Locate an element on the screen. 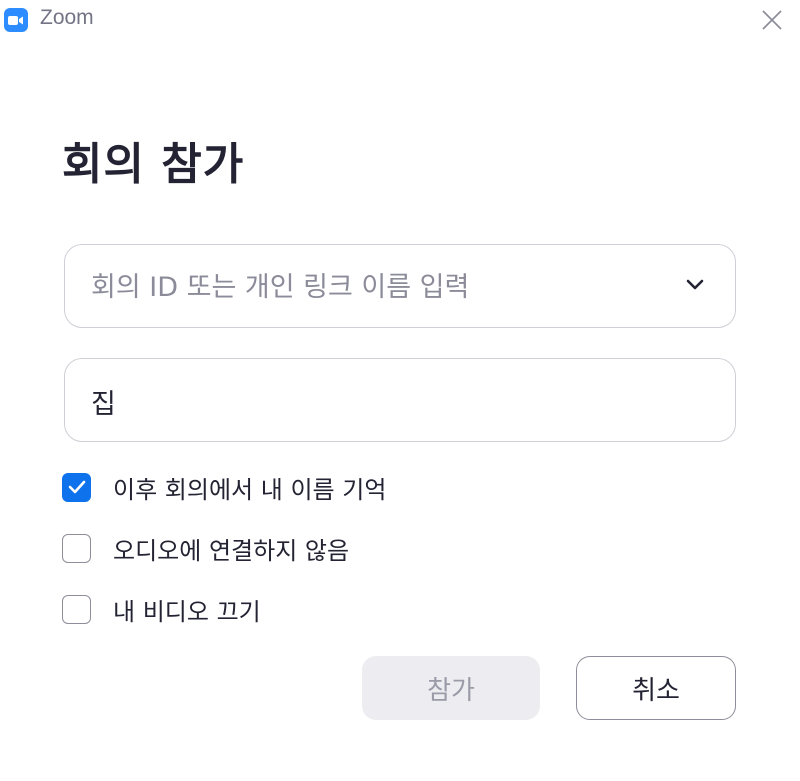 The height and width of the screenshot is (781, 800). no-audio-option: 오디오에 연결하지 않음 is located at coordinates (205, 548).